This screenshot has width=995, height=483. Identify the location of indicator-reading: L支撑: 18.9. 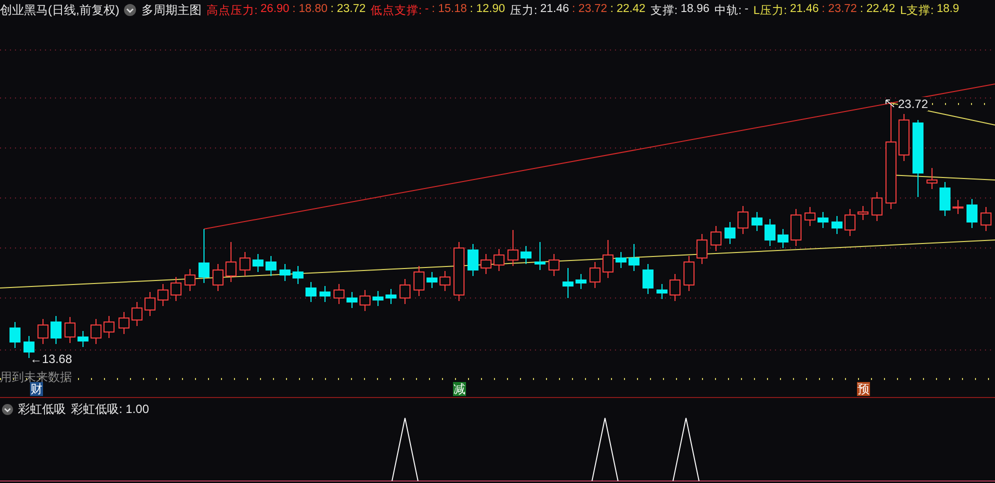
(930, 10).